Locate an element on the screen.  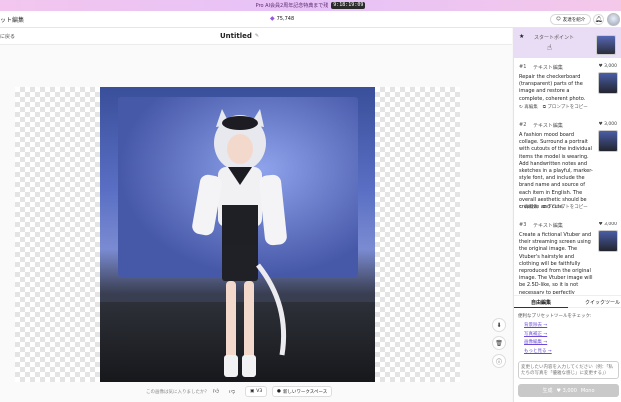
promo-banner: Pro AI会員2周年記念特典まで残 9:18:19:09 is located at coordinates (310, 5).